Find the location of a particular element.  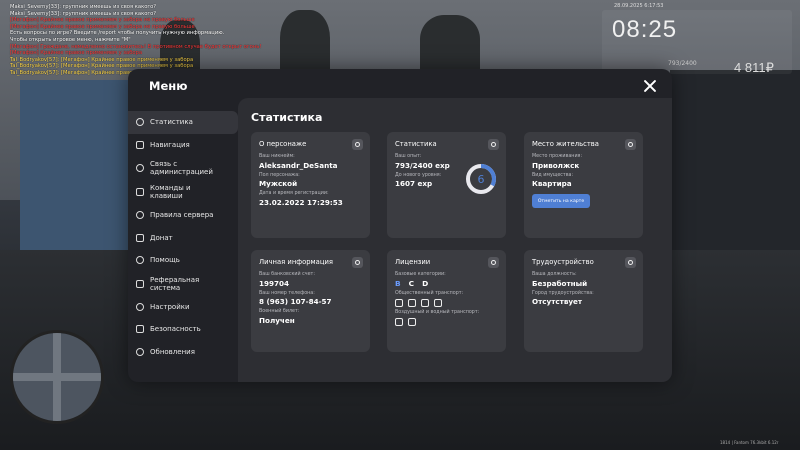

field-label: Воздушный и водный транспорт: is located at coordinates (437, 312).